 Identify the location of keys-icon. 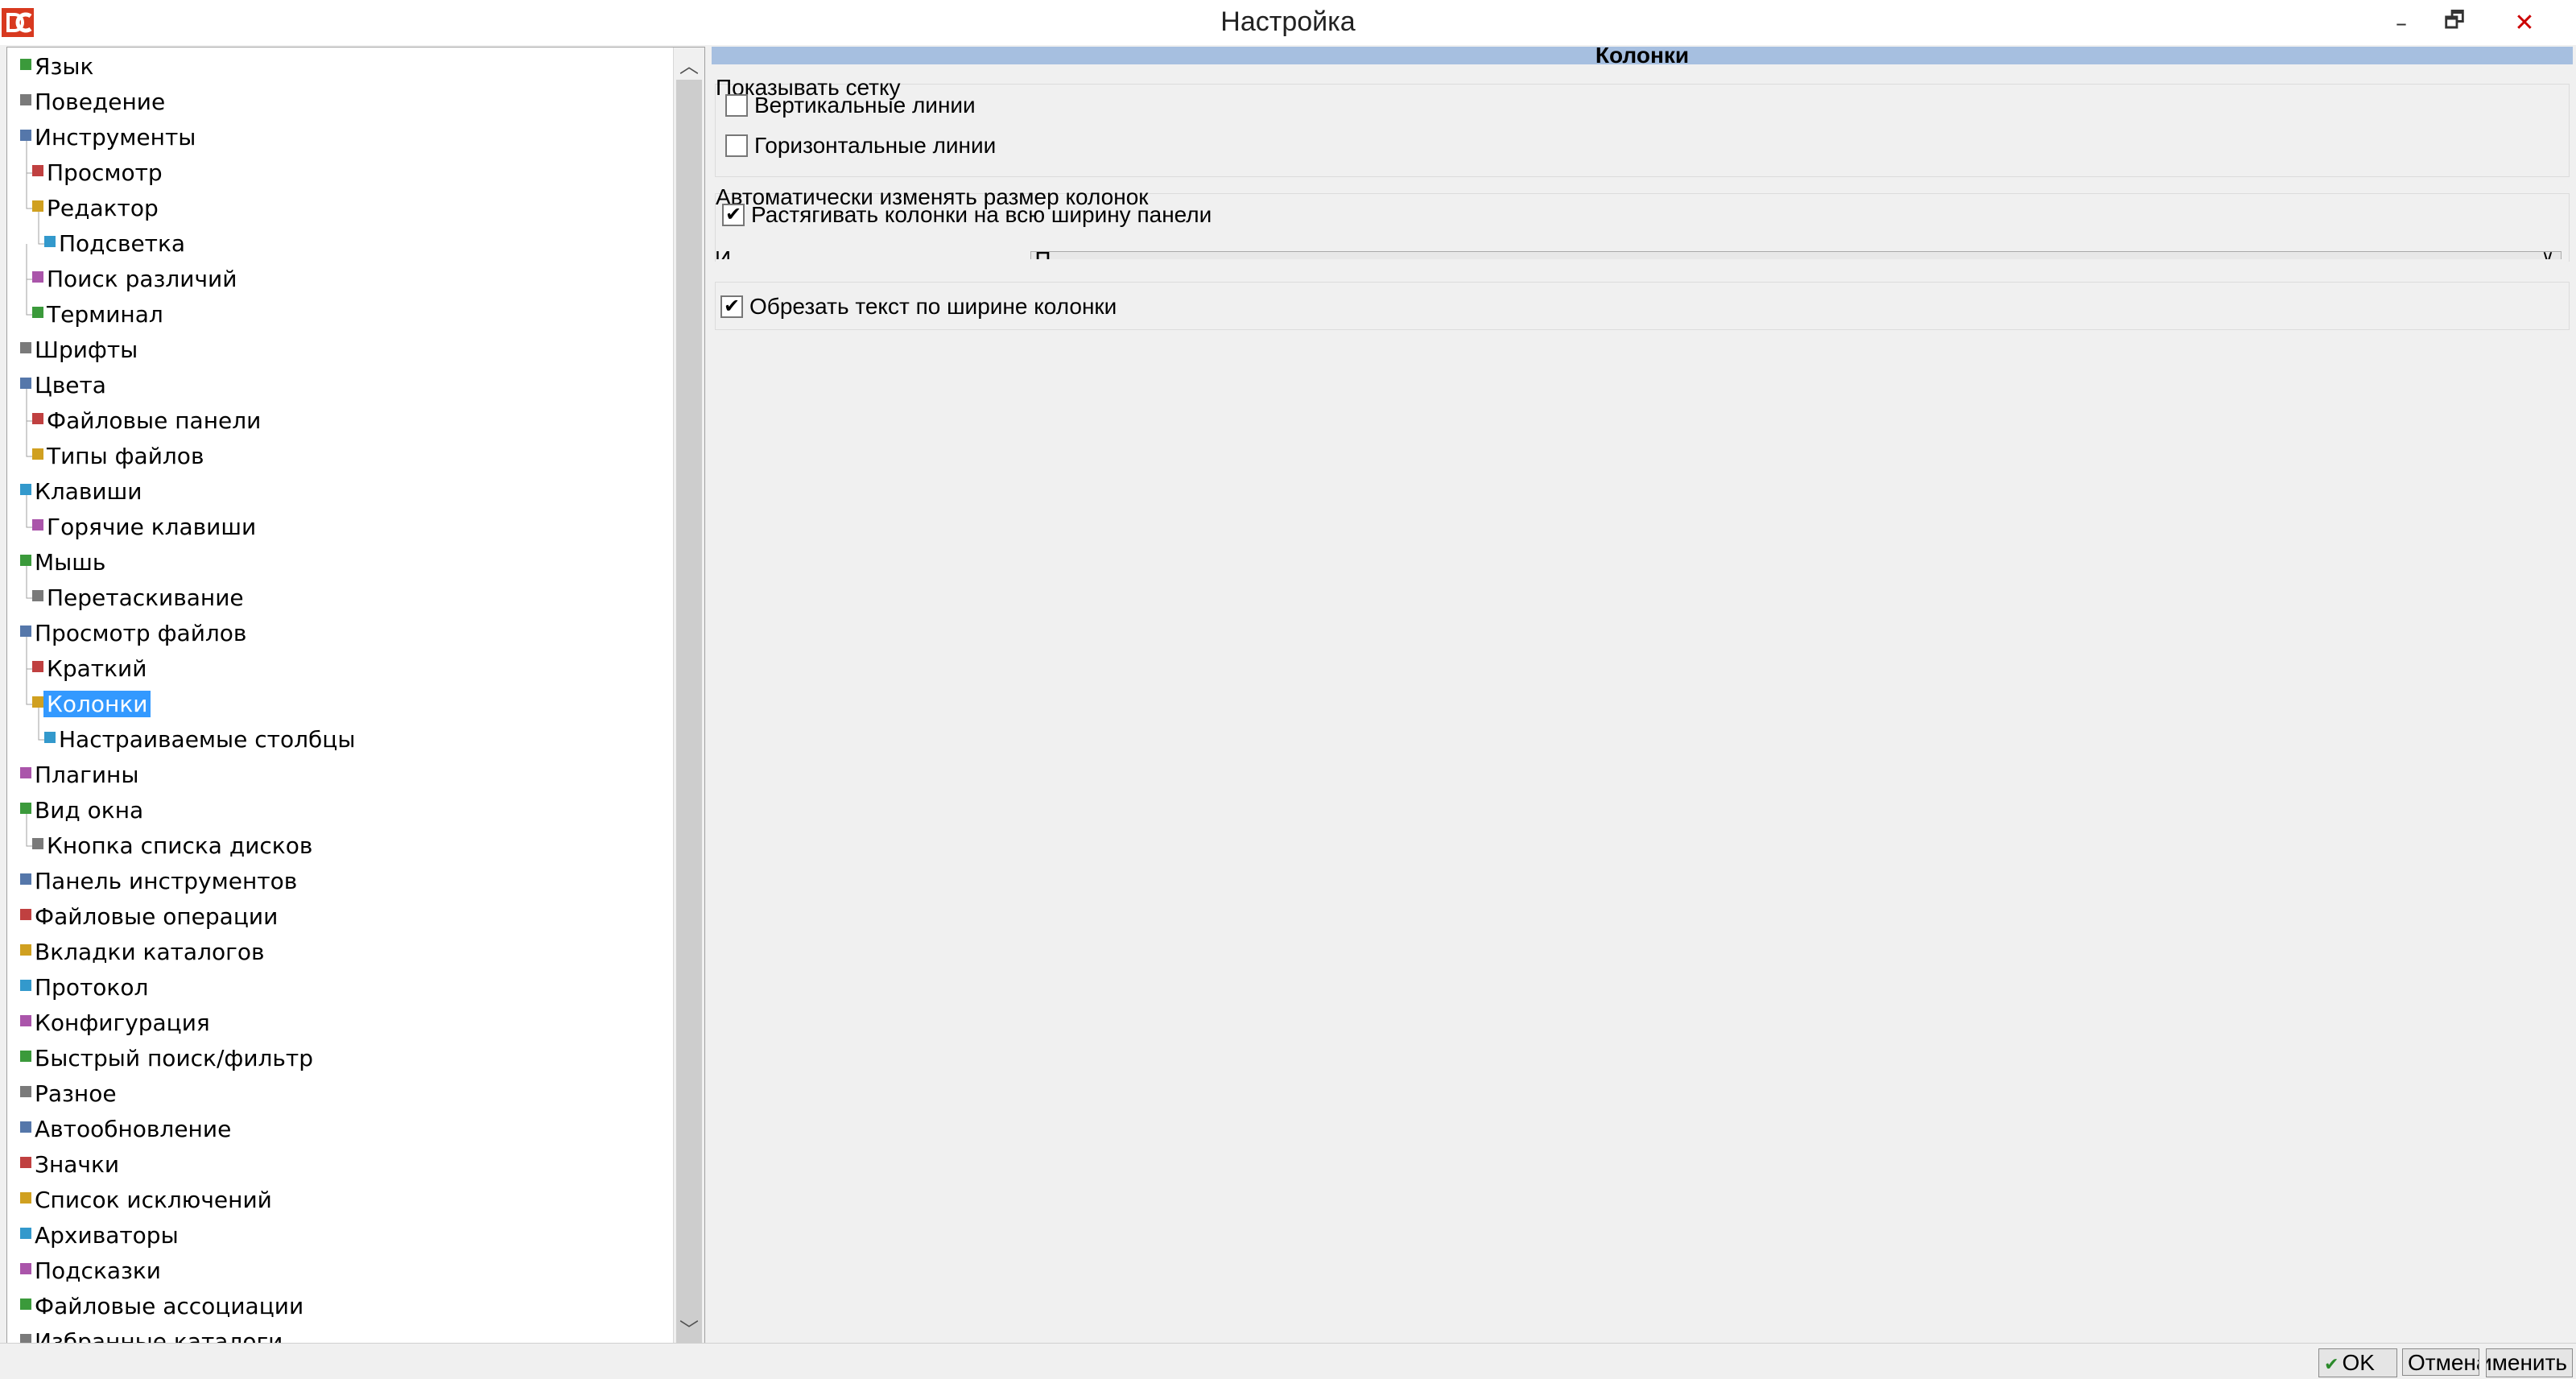
(25, 489).